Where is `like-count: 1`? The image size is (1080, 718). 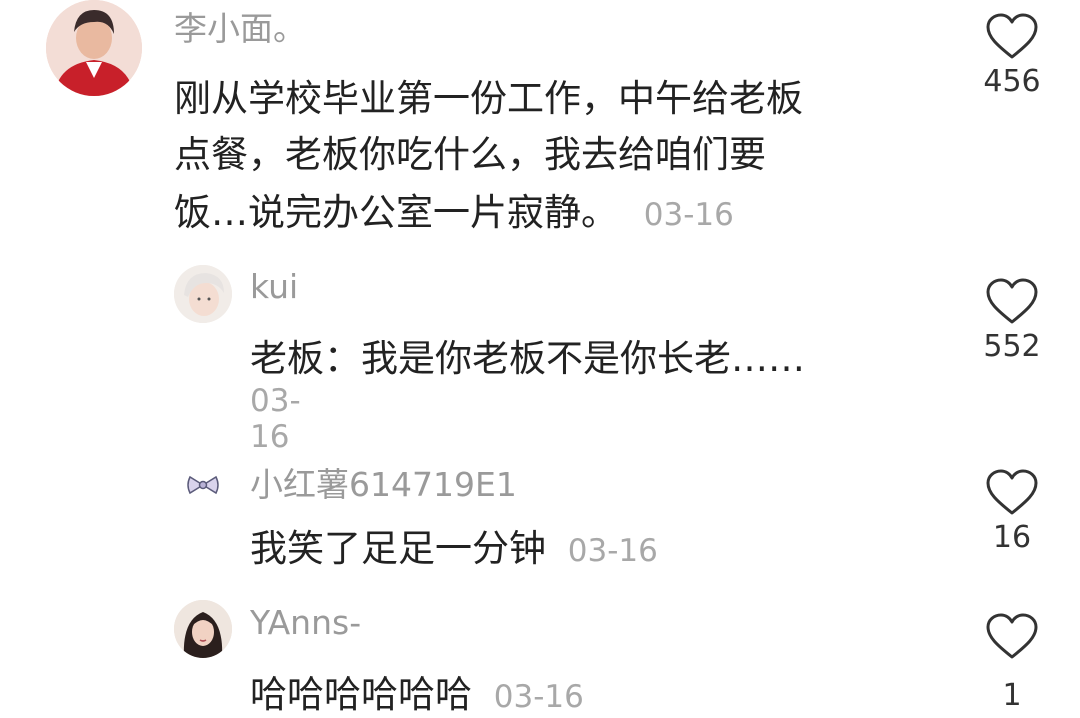
like-count: 1 is located at coordinates (1012, 695).